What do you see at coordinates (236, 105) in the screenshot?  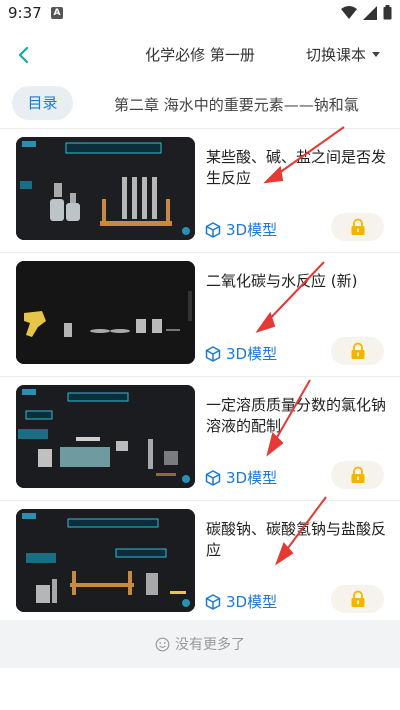 I see `chapter-title: 第二章 海水中的重要元素——钠和氯` at bounding box center [236, 105].